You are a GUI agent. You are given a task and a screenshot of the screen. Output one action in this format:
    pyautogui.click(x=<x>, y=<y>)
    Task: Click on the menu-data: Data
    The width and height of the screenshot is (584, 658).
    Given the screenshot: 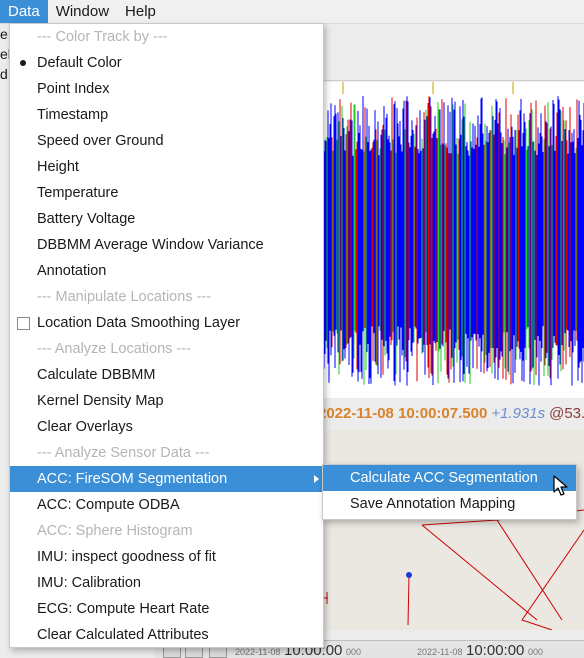 What is the action you would take?
    pyautogui.click(x=24, y=11)
    